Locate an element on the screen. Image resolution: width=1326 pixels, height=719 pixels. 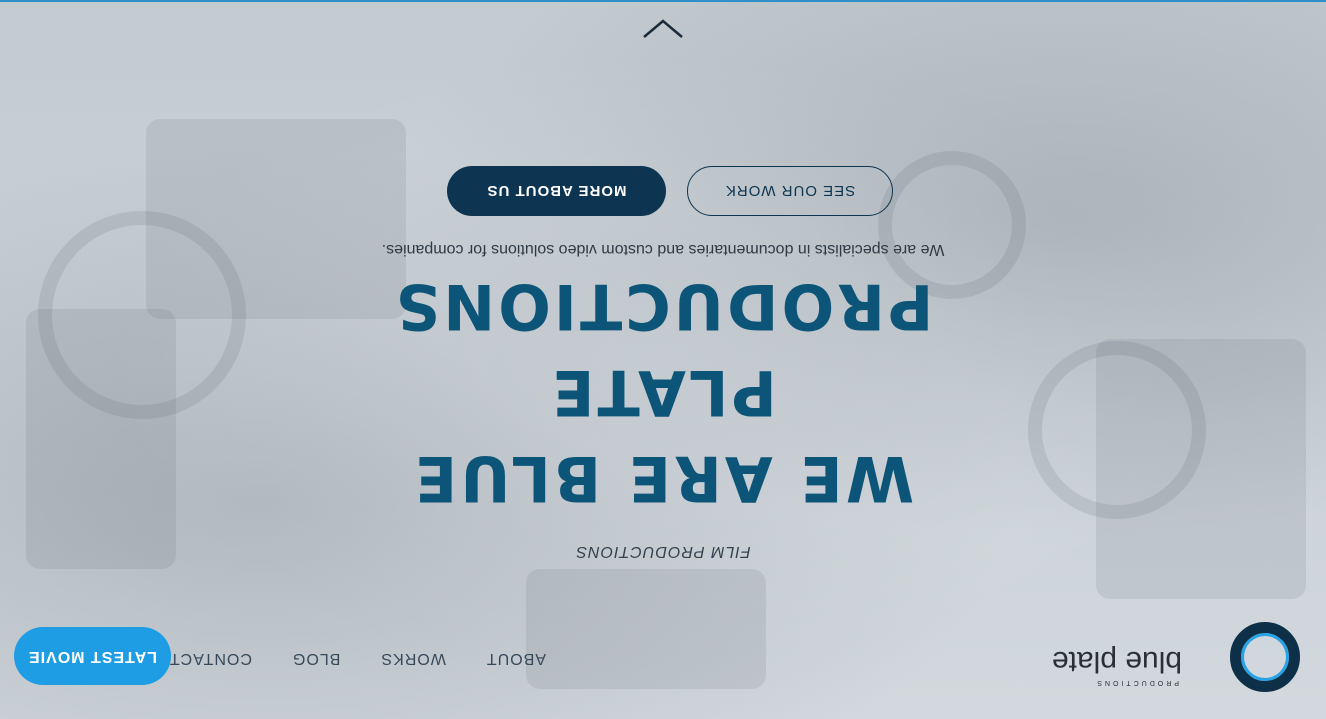
nav-item-about: ABOUT is located at coordinates (516, 658).